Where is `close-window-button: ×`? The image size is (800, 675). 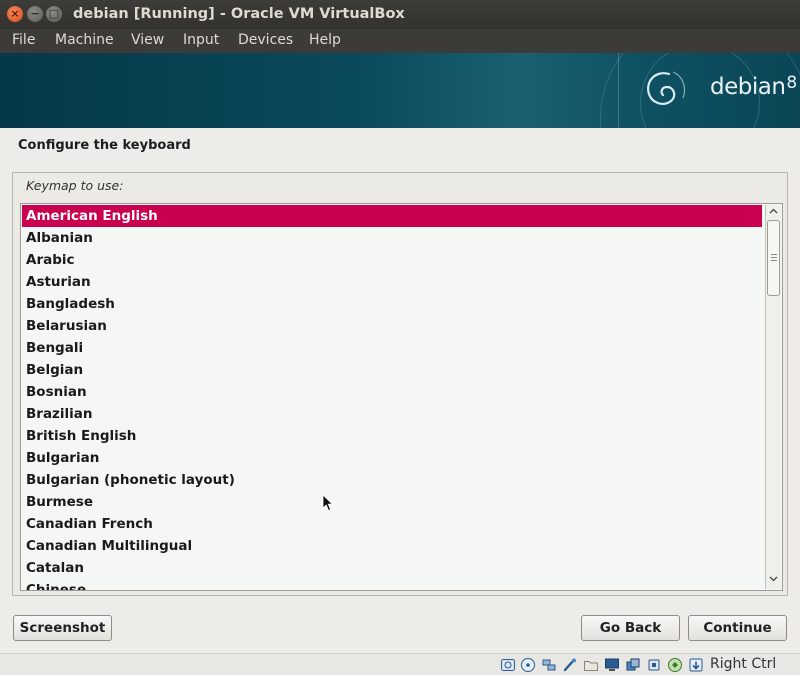
close-window-button: × is located at coordinates (15, 14).